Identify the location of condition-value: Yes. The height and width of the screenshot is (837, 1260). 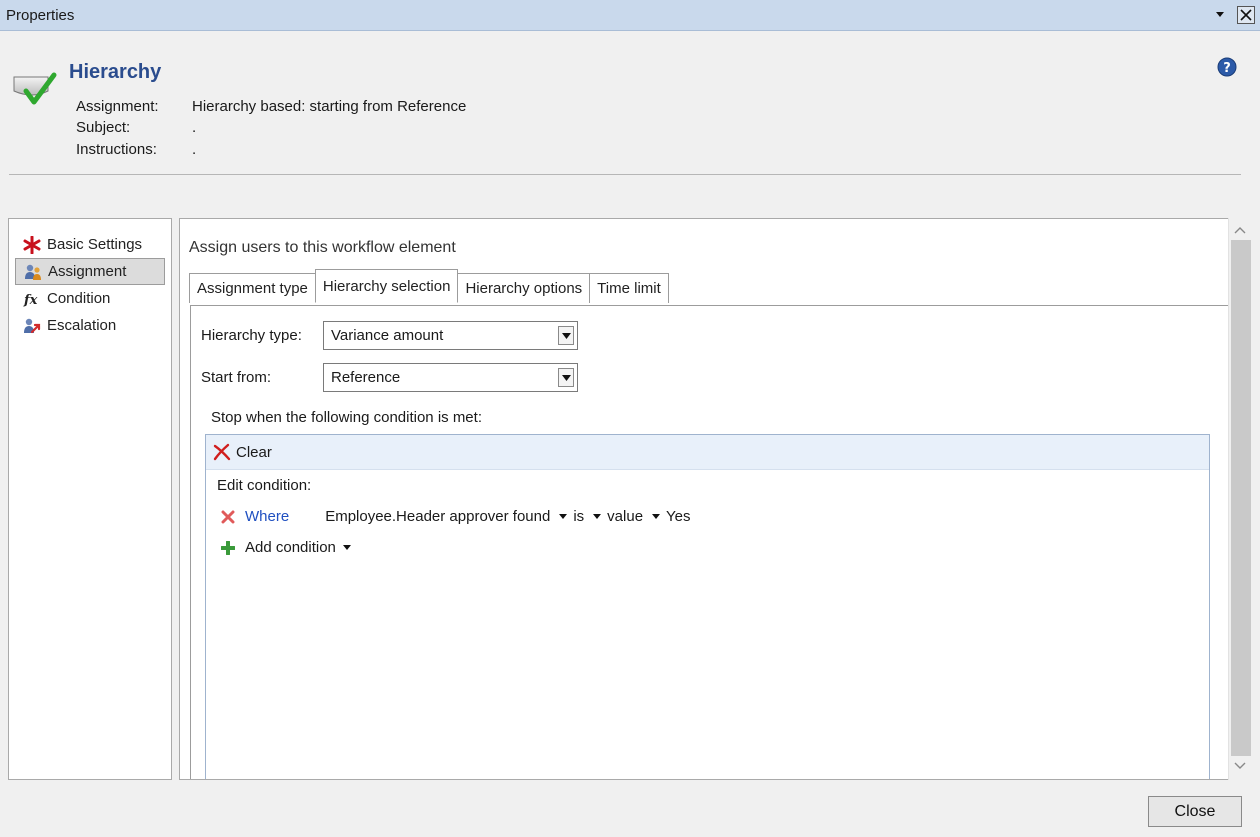
(678, 516).